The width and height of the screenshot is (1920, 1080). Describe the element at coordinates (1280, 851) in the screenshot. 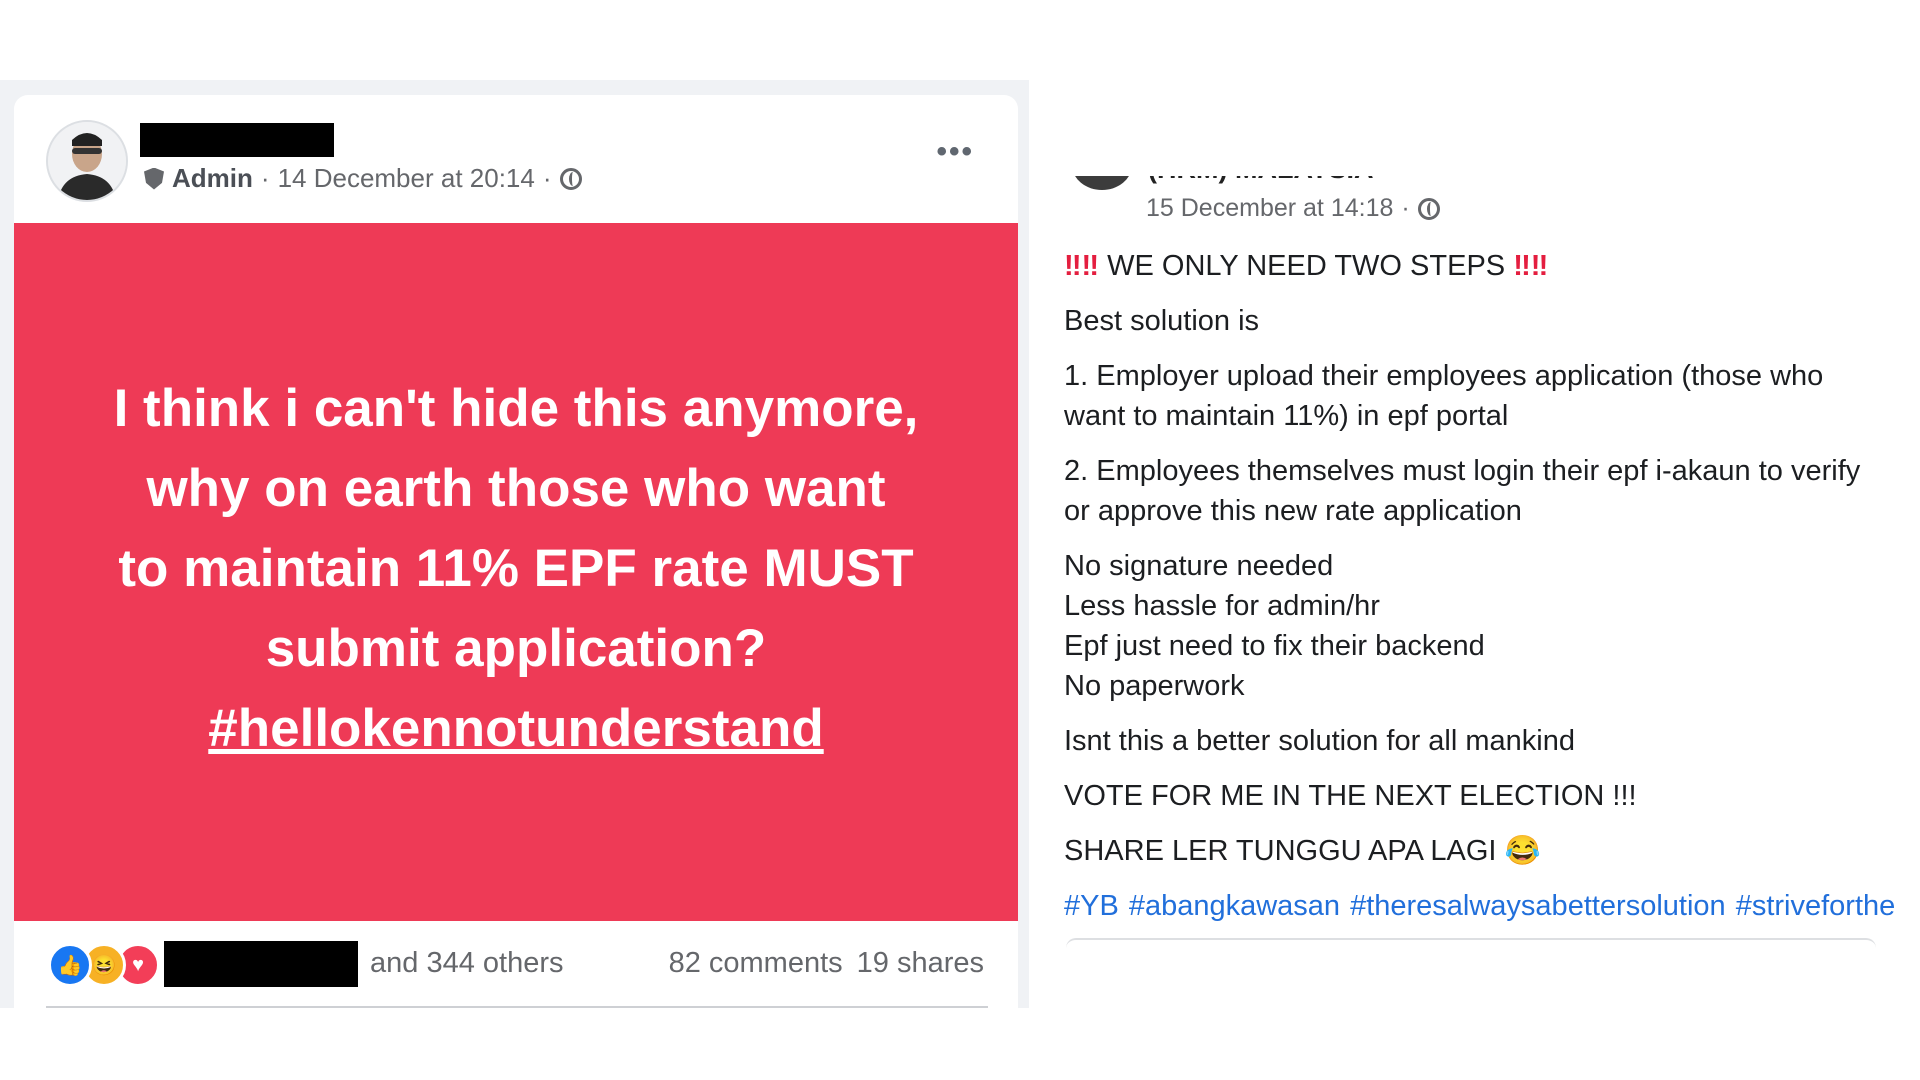

I see `share-text: SHARE LER TUNGGU APA LAGI` at that location.